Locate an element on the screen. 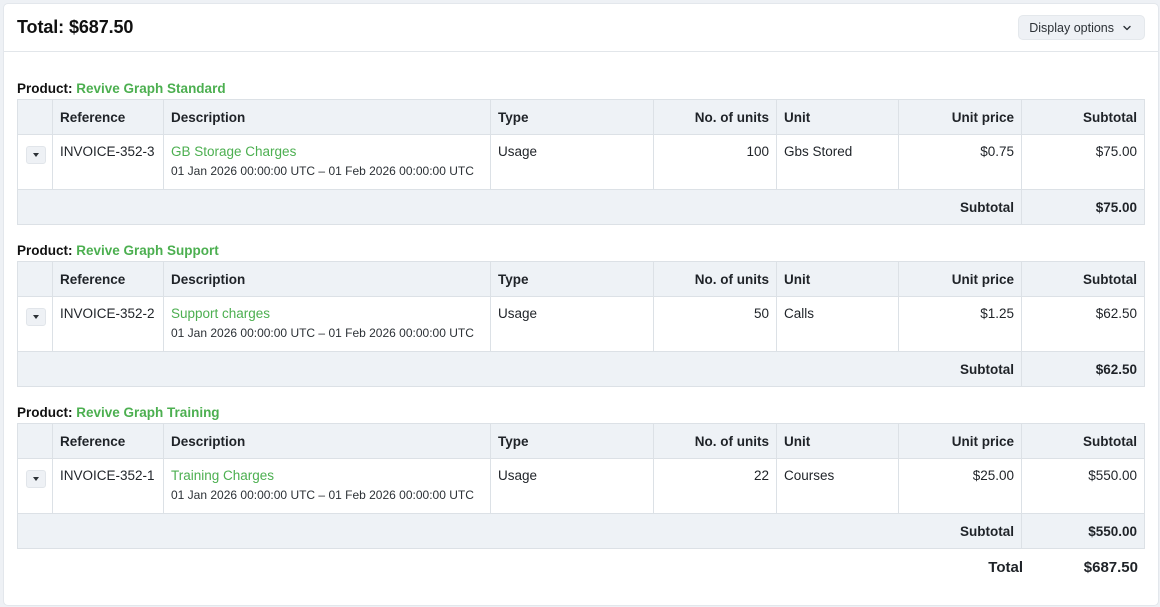 This screenshot has width=1160, height=607. units-cell: 50 is located at coordinates (715, 324).